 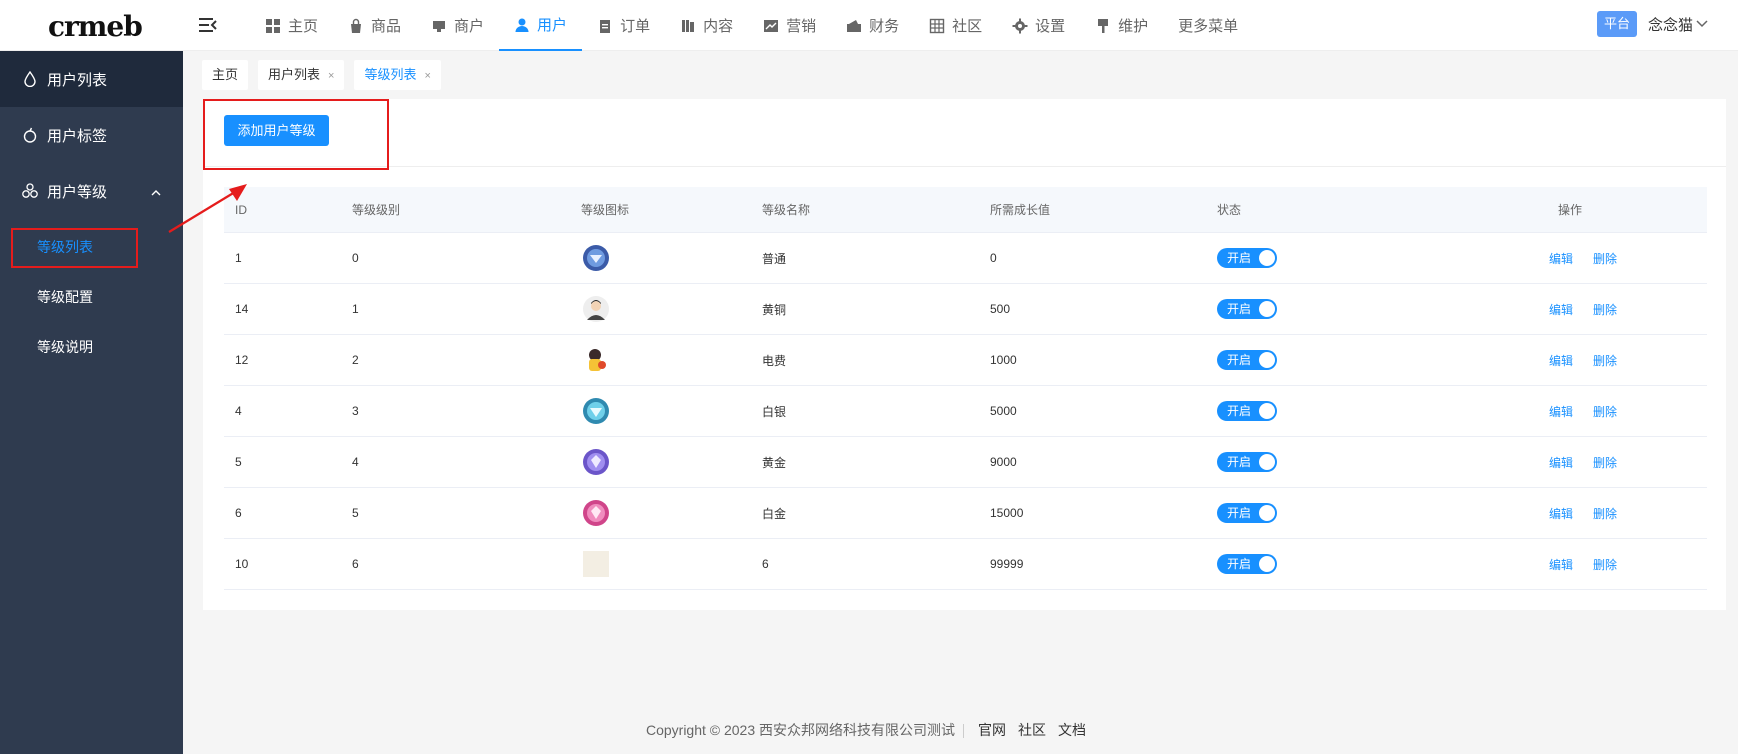 What do you see at coordinates (596, 513) in the screenshot?
I see `pink-diamond-icon` at bounding box center [596, 513].